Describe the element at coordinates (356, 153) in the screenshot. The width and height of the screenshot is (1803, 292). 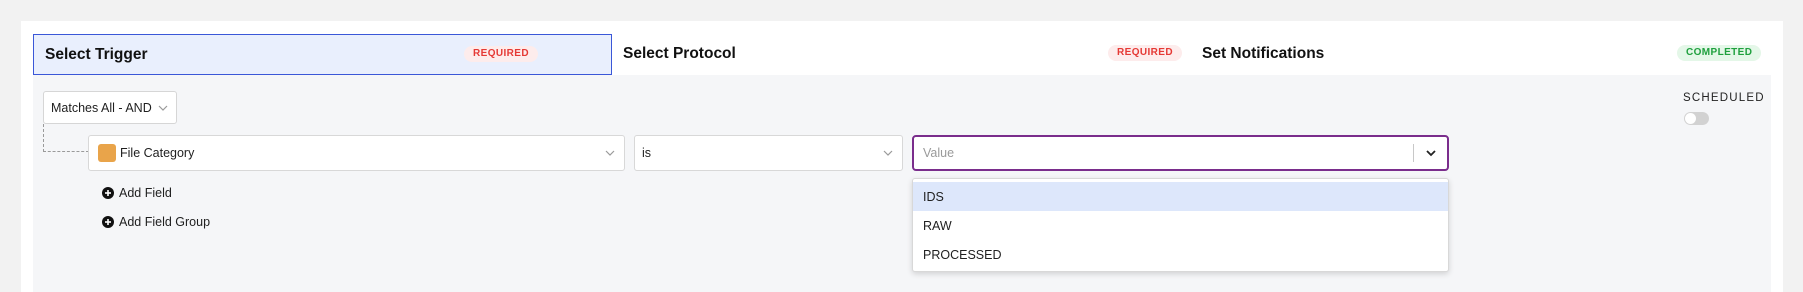
I see `field-select: File Category` at that location.